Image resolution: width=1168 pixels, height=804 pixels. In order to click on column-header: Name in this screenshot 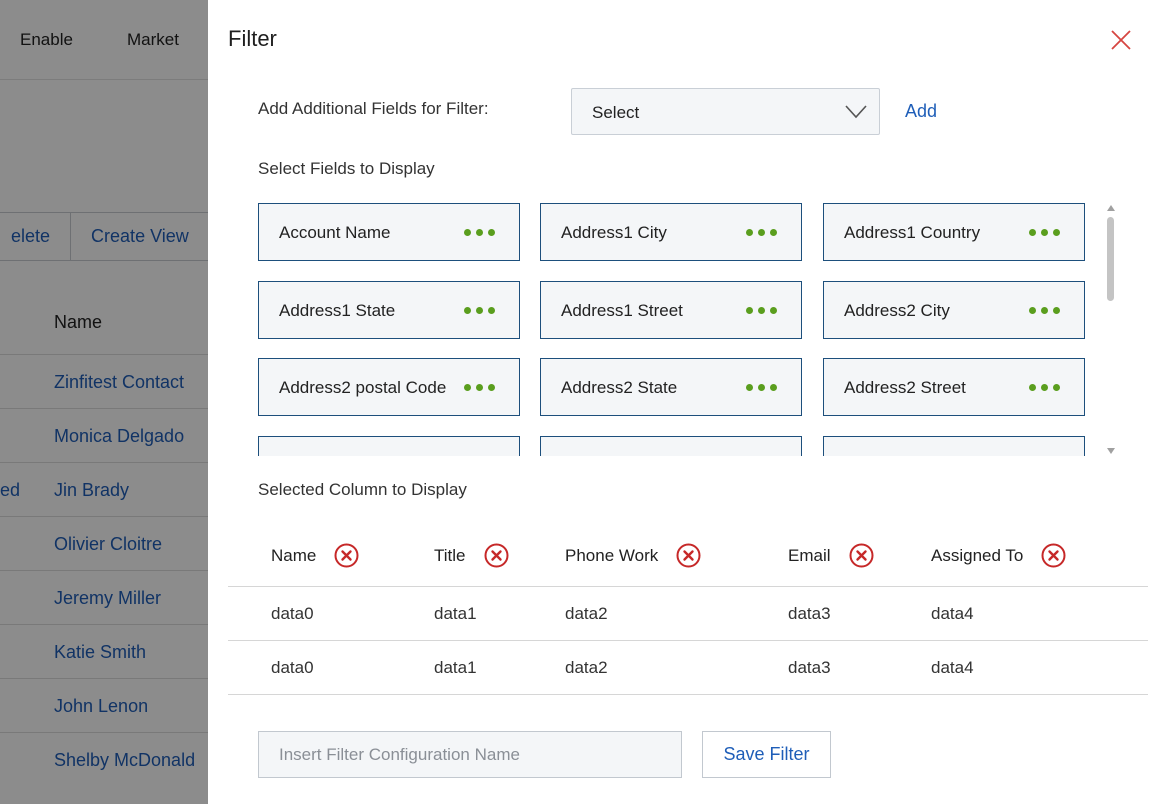, I will do `click(315, 555)`.